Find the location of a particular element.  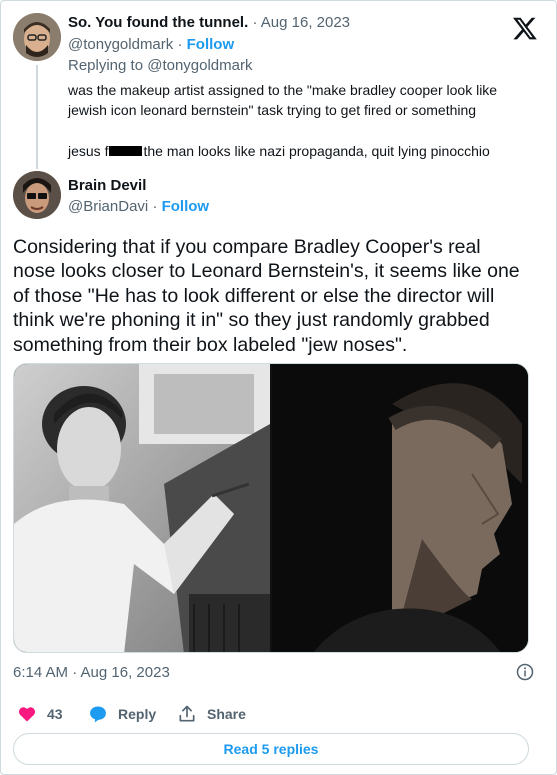

reply-handle-row: @BrianDavi · Follow is located at coordinates (139, 206).